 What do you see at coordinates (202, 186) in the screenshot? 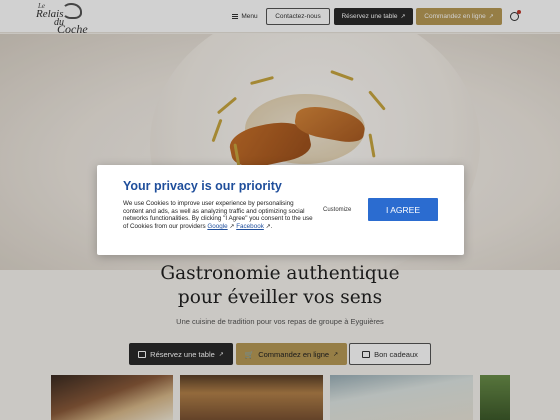
I see `privacy-title: Your privacy is our priority` at bounding box center [202, 186].